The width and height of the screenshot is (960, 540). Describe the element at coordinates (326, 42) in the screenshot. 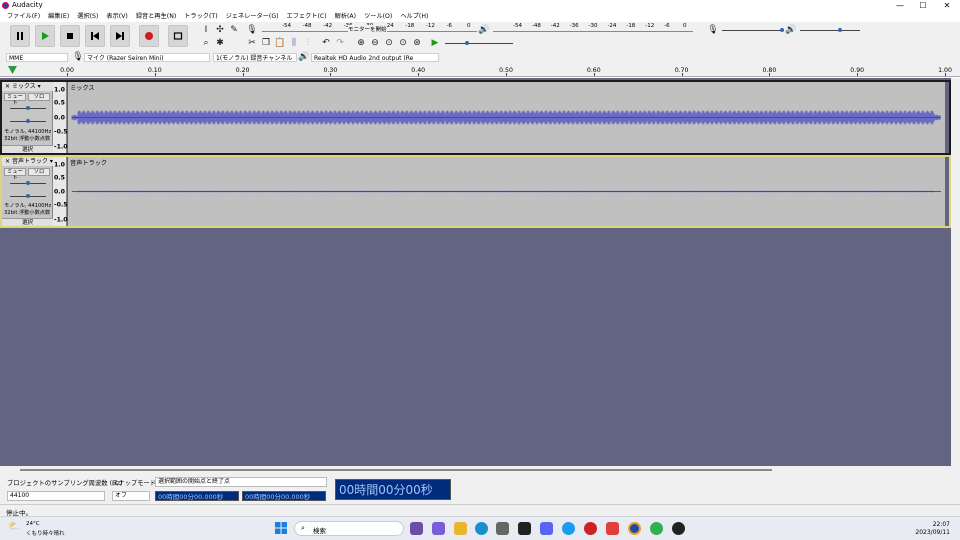

I see `undo-icon: ↶` at that location.